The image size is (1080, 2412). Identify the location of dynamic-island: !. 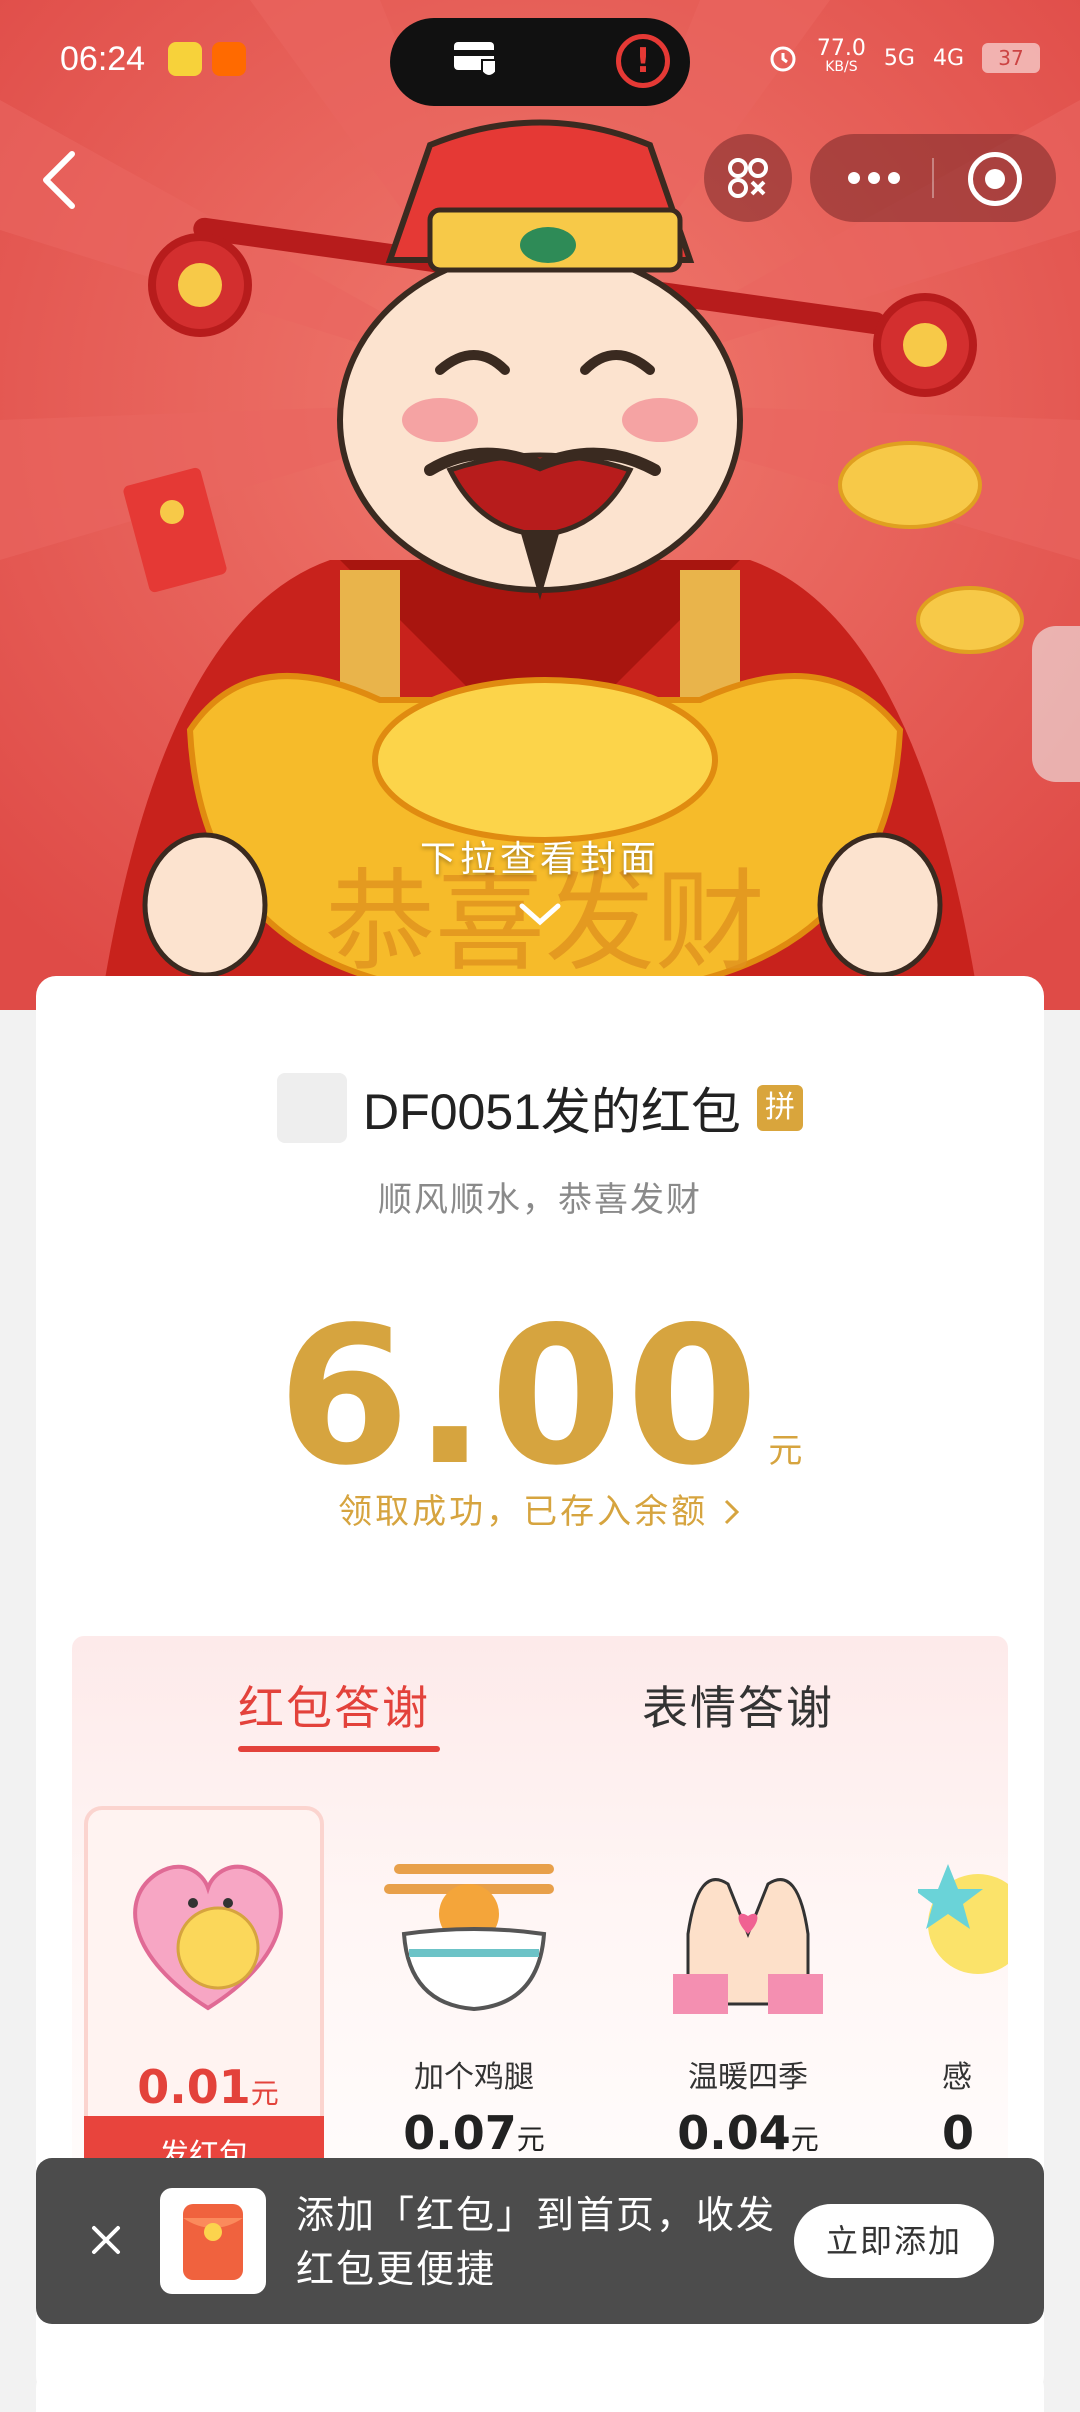
(540, 62).